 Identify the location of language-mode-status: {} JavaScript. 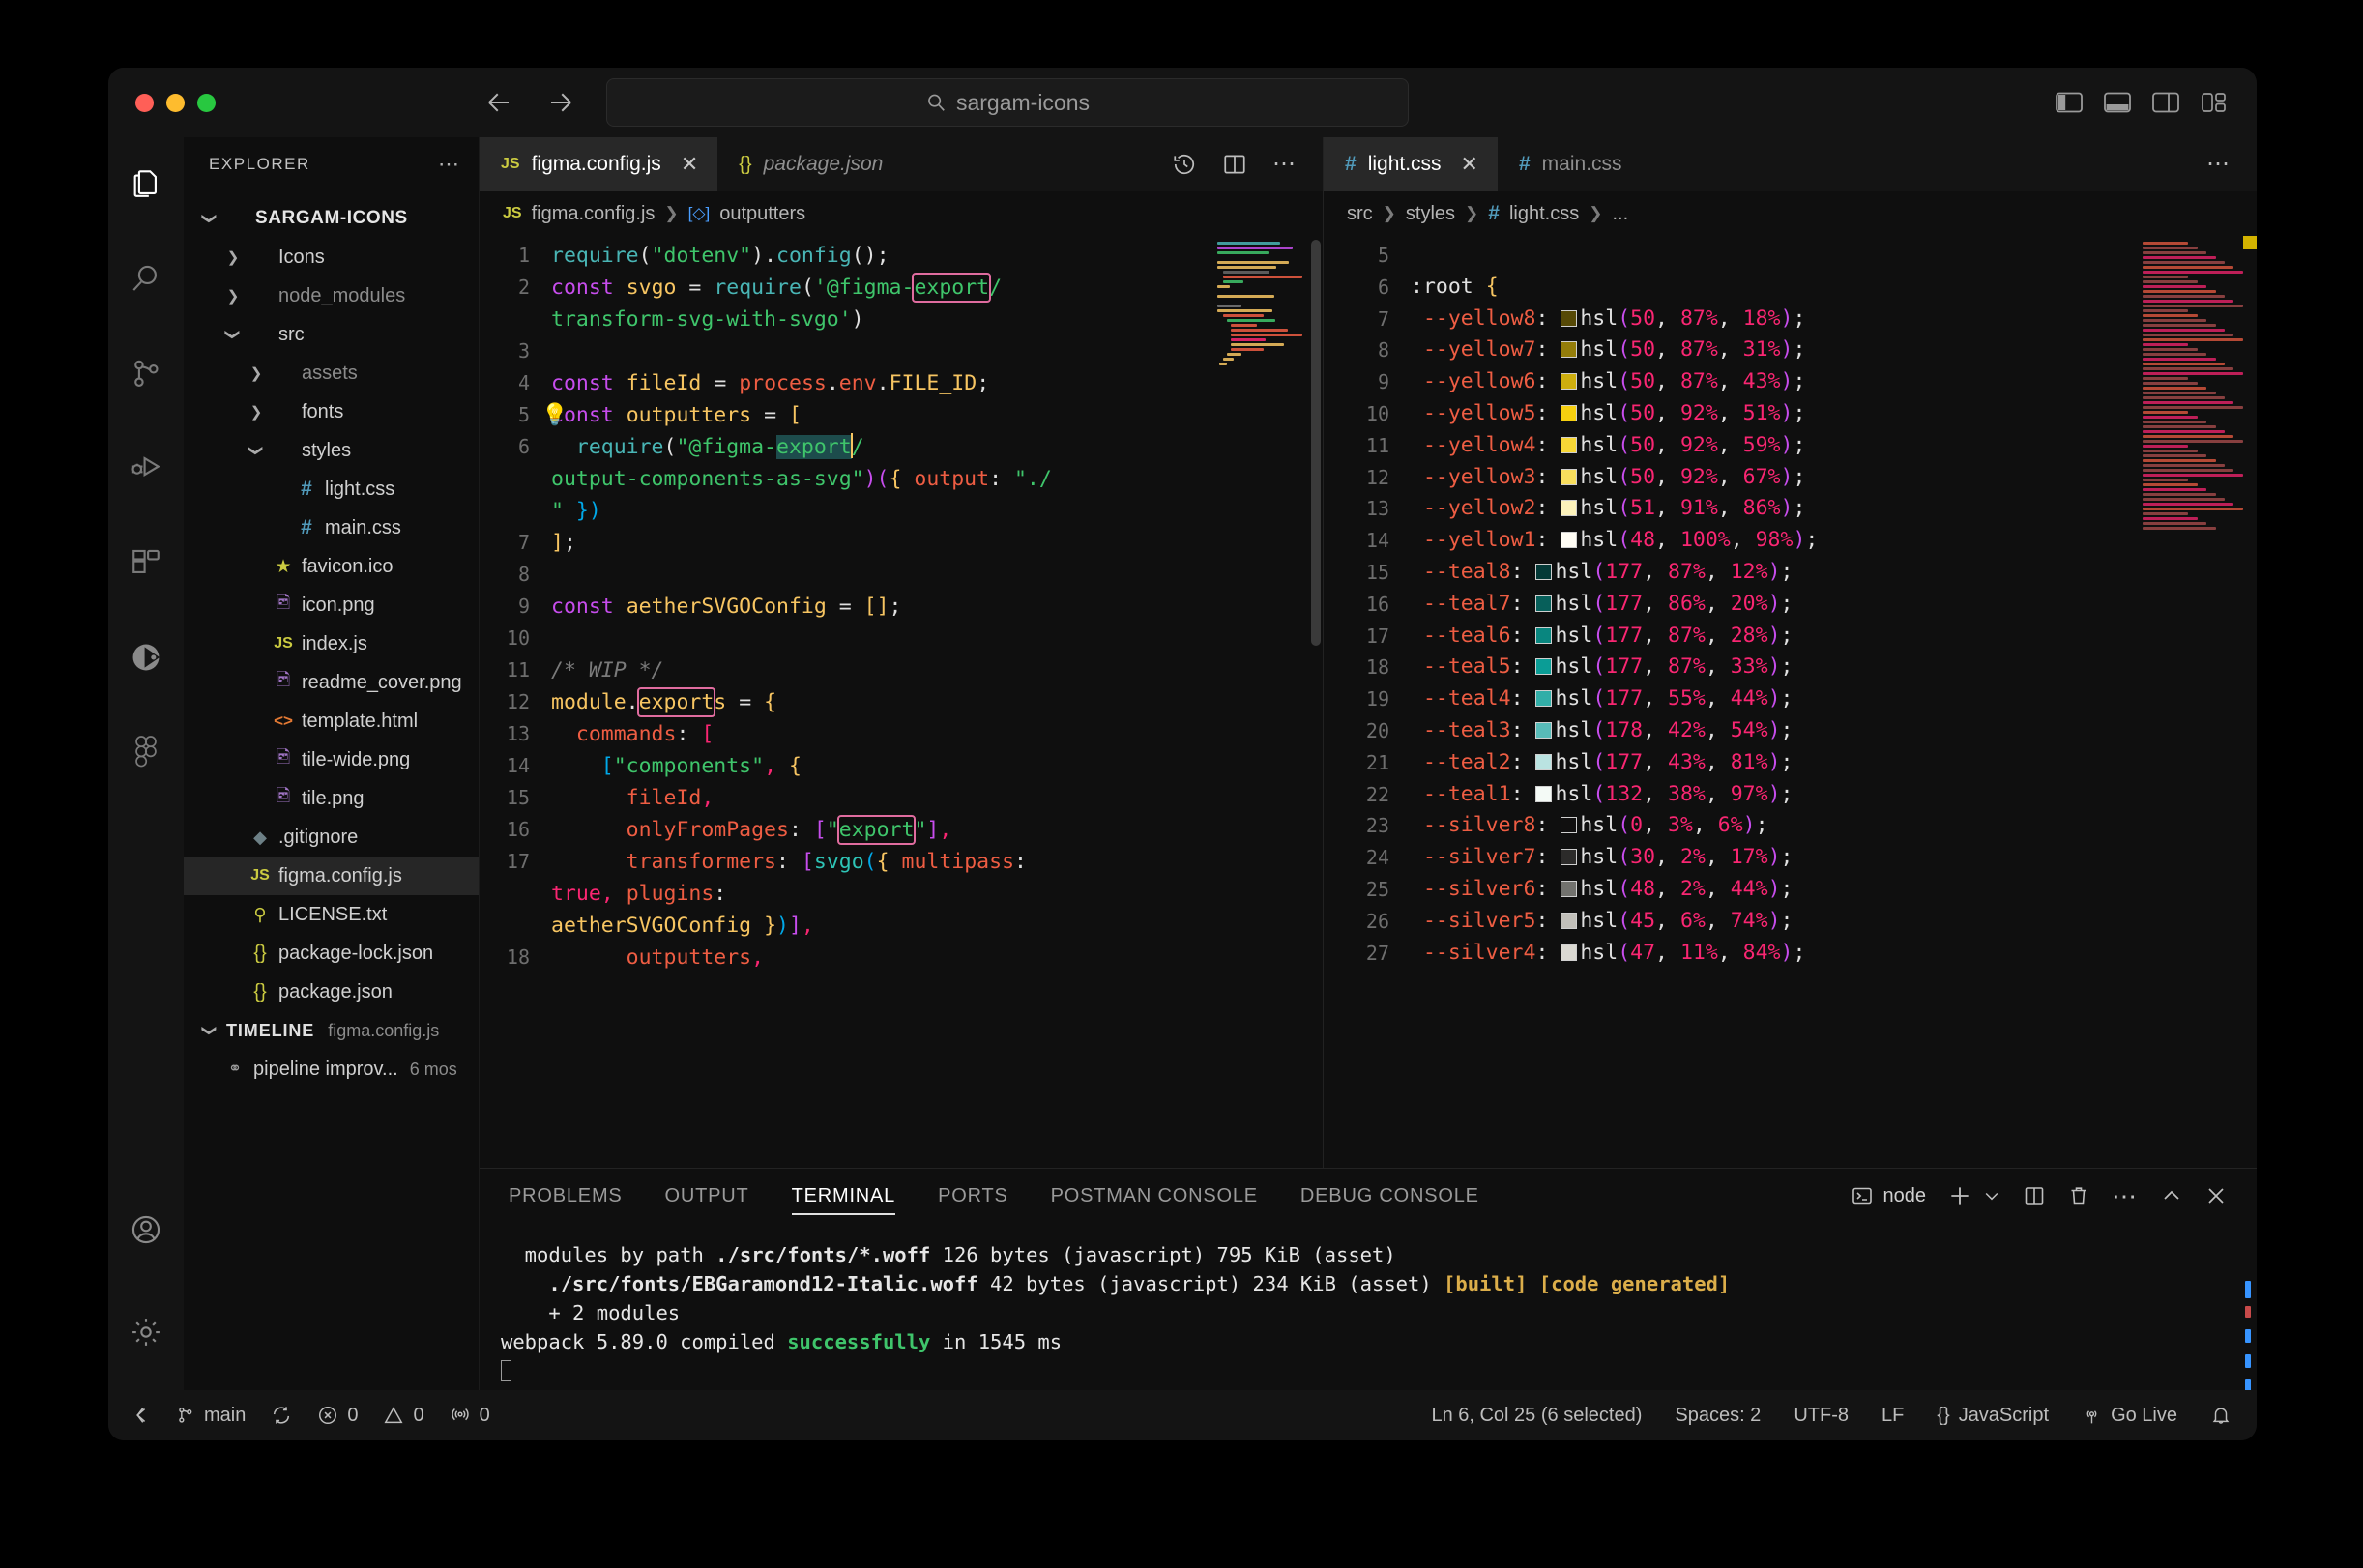
(1993, 1416).